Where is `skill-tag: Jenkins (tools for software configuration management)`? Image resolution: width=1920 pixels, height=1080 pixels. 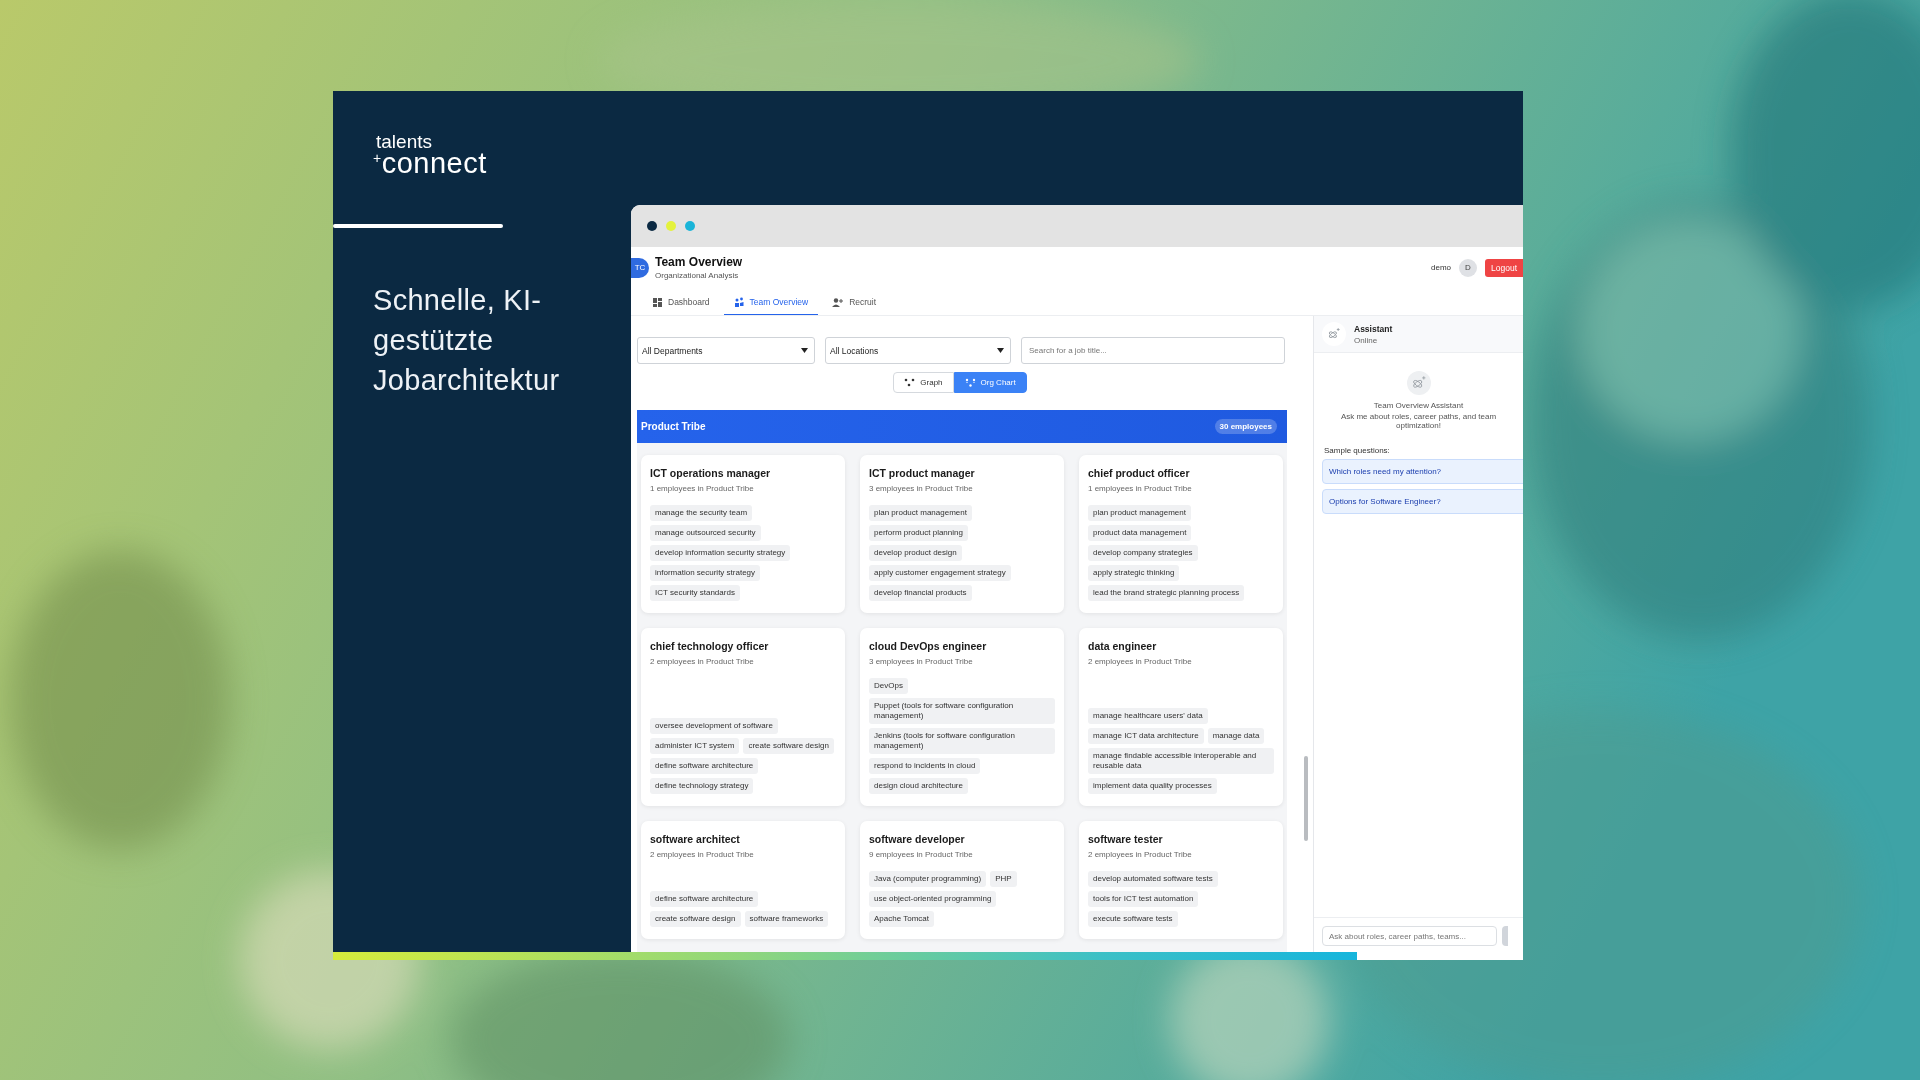
skill-tag: Jenkins (tools for software configuration management) is located at coordinates (962, 741).